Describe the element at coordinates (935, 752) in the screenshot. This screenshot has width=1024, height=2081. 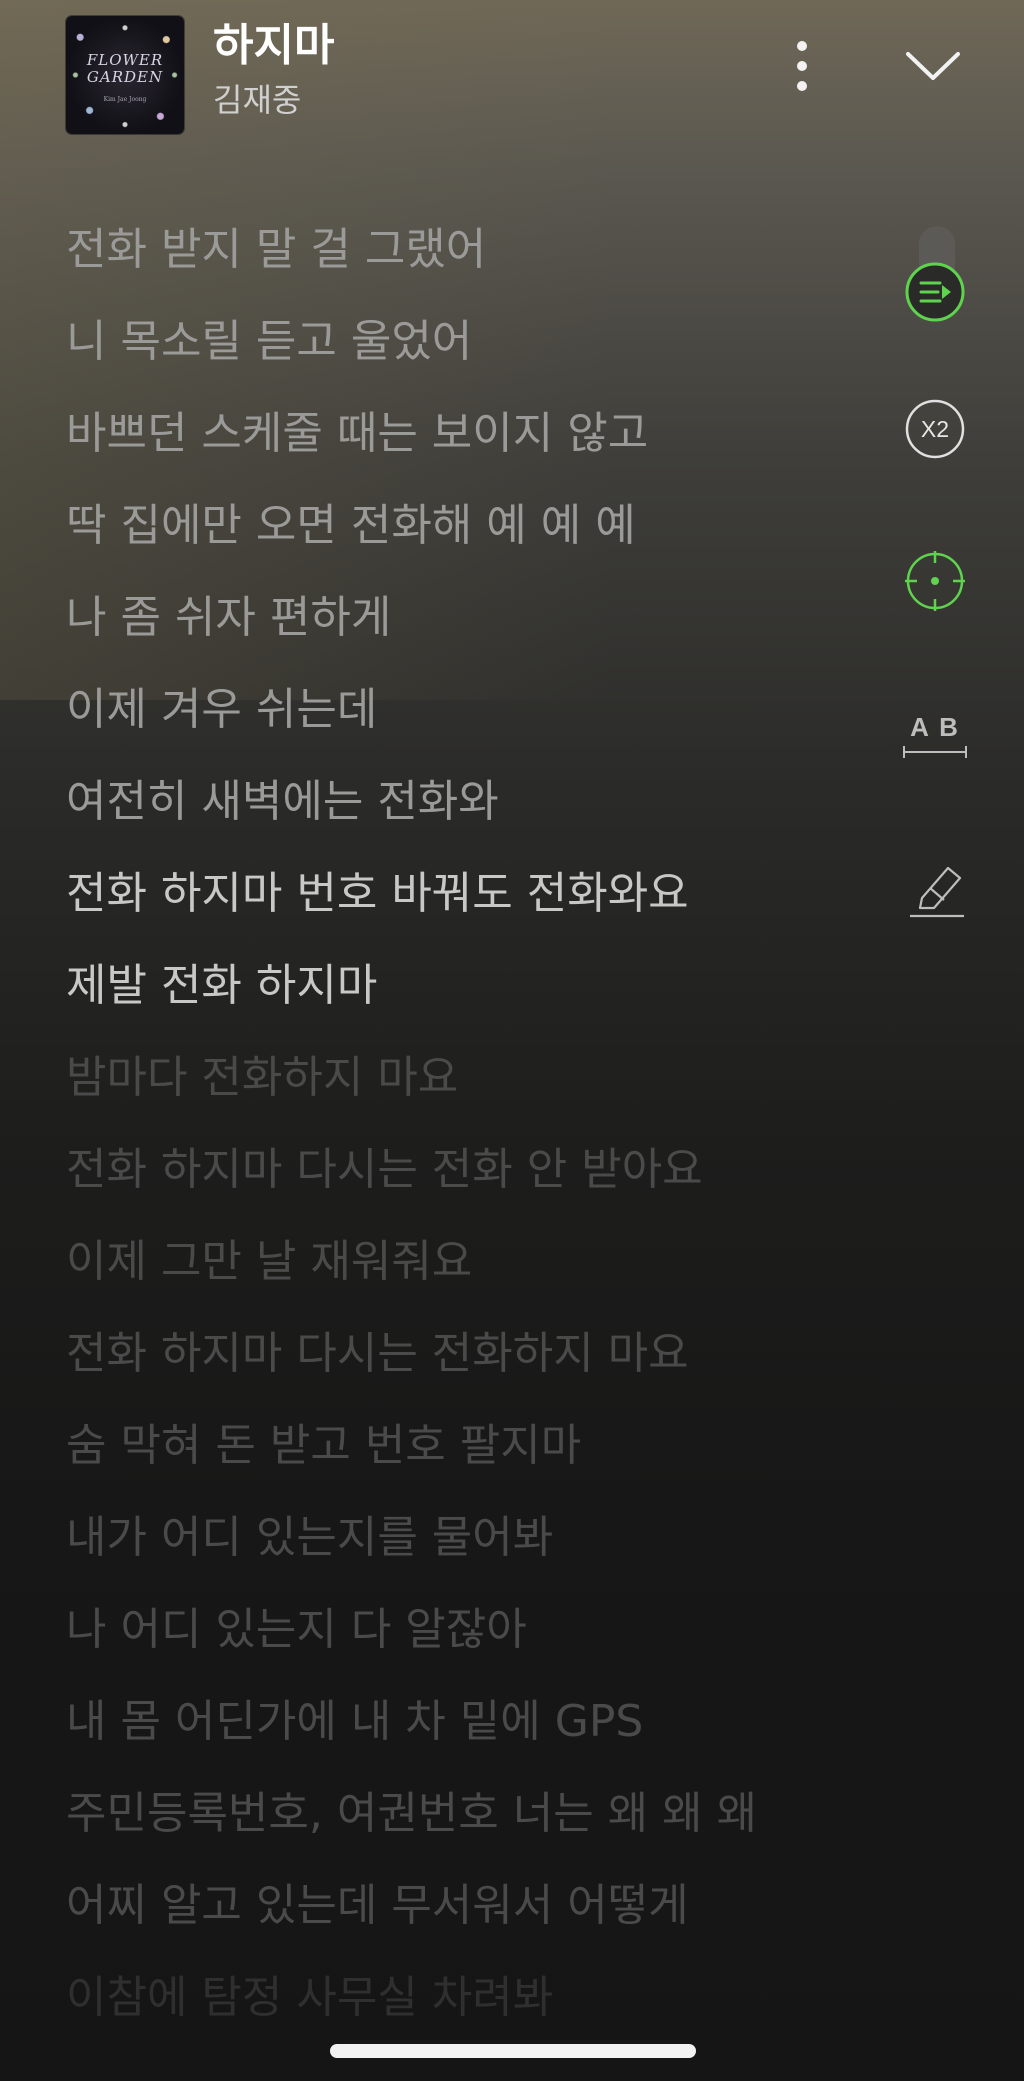
I see `translate-icon` at that location.